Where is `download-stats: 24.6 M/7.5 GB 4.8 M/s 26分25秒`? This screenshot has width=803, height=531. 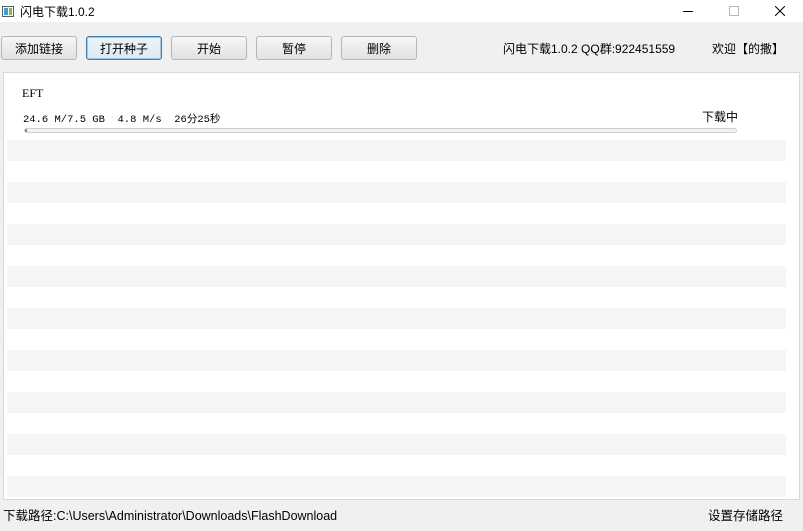
download-stats: 24.6 M/7.5 GB 4.8 M/s 26分25秒 is located at coordinates (122, 120).